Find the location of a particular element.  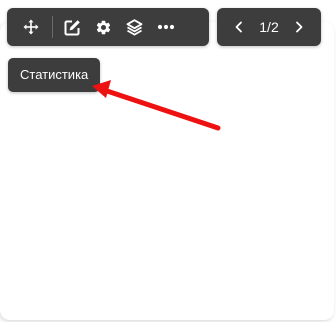

pager-toolbar: 1/2 is located at coordinates (269, 27).